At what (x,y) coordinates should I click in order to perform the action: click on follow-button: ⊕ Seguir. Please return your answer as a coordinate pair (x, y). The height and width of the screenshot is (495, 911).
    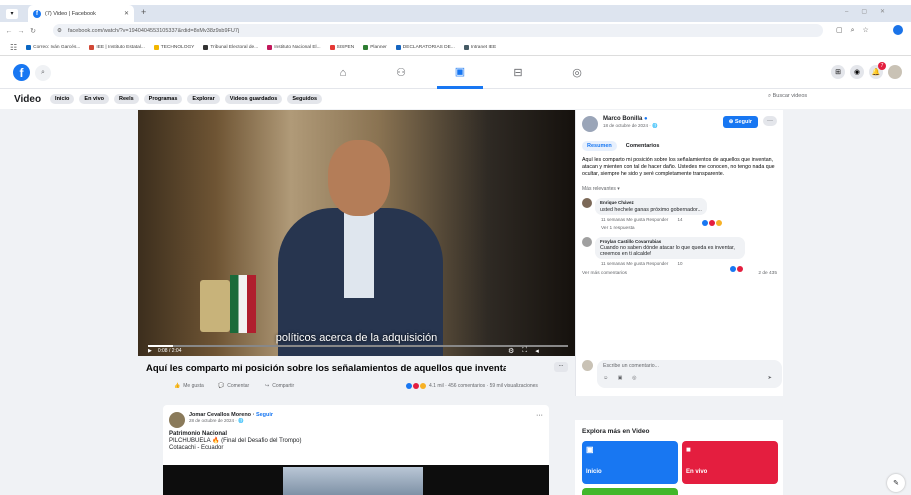
    Looking at the image, I should click on (740, 122).